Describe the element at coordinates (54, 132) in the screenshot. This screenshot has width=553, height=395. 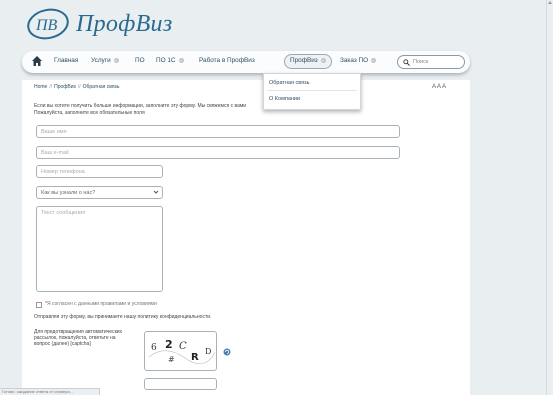
I see `name-placeholder: Ваше имя` at that location.